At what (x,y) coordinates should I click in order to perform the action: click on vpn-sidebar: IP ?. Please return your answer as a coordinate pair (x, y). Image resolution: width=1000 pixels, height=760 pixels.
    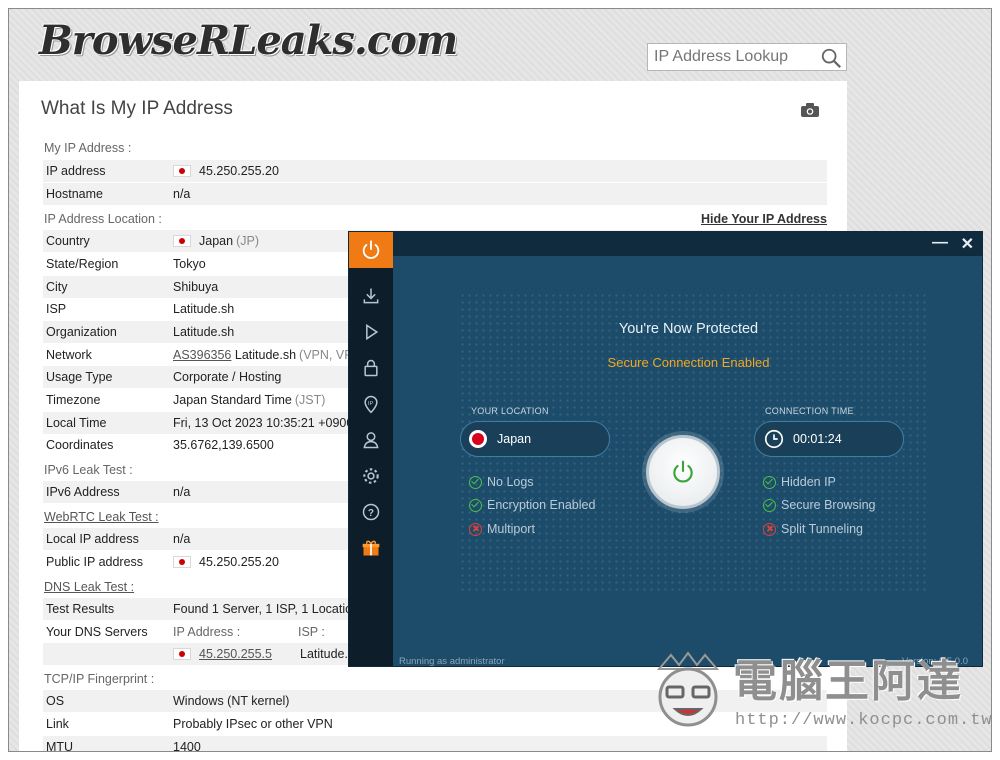
    Looking at the image, I should click on (371, 449).